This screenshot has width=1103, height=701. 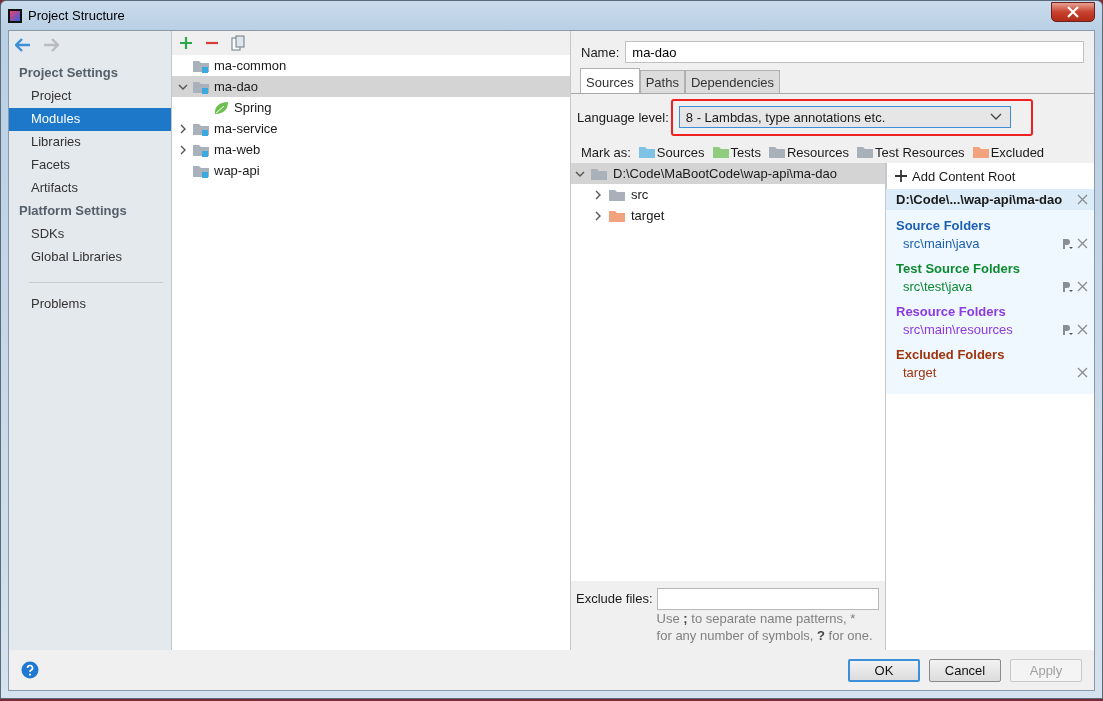 I want to click on sidebar-item: Problems, so click(x=90, y=304).